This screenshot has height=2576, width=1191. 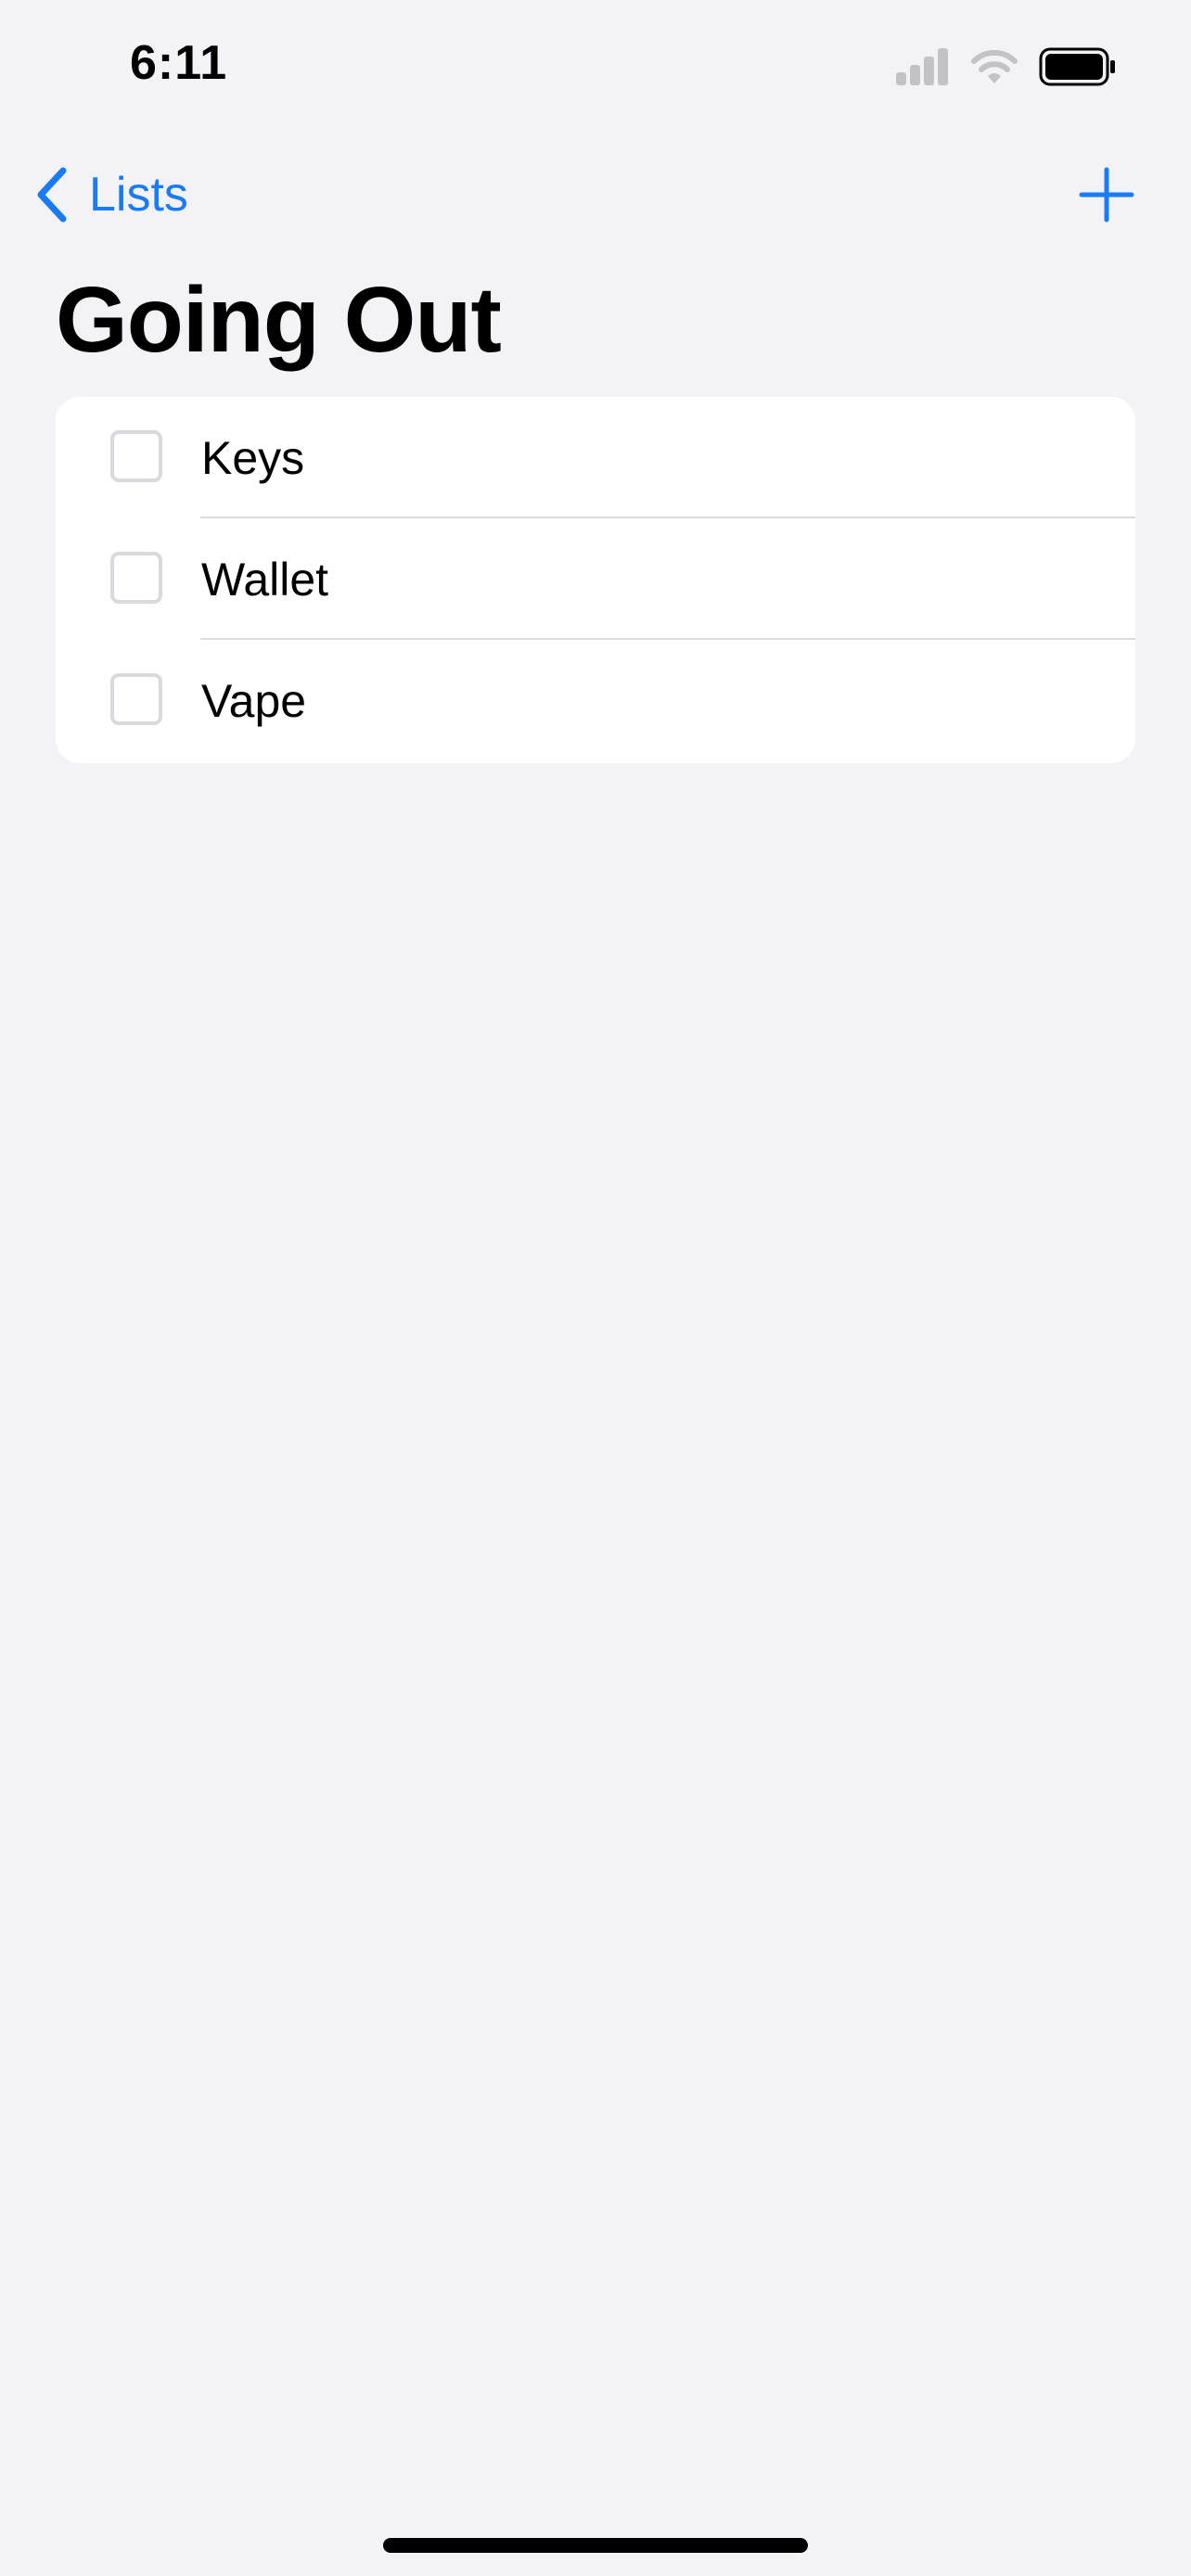 I want to click on navigation-bar: Lists, so click(x=595, y=194).